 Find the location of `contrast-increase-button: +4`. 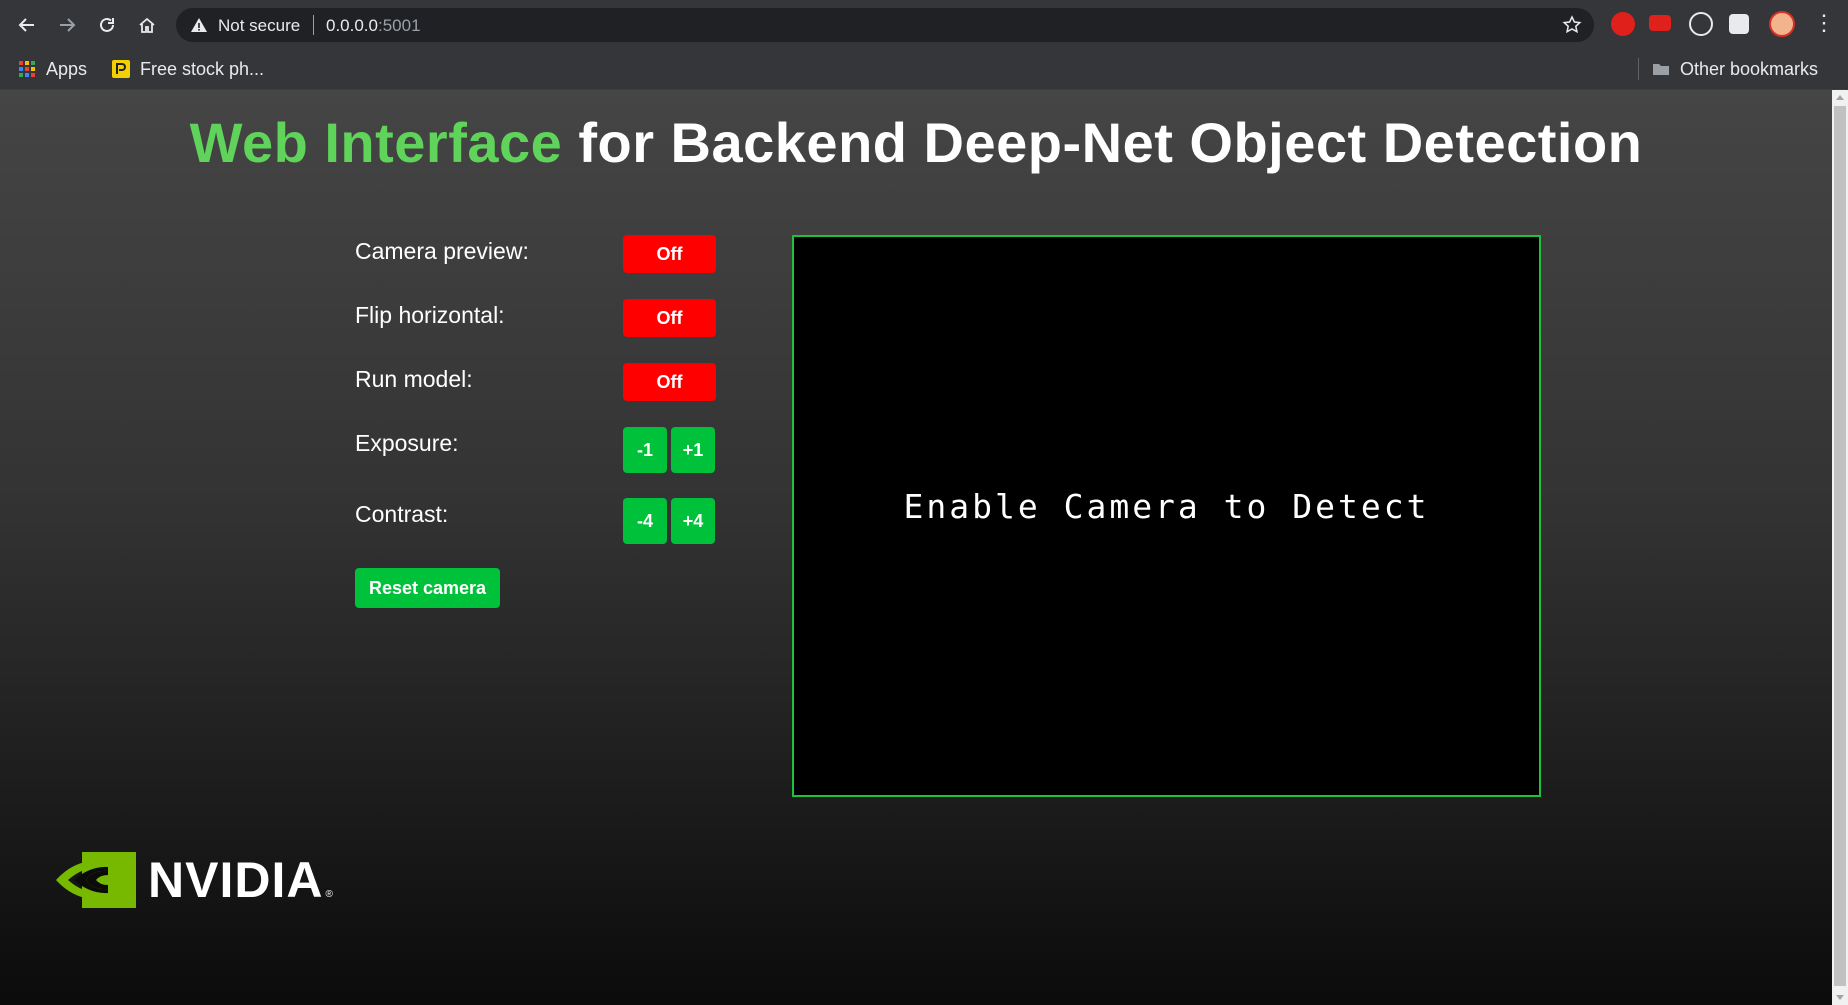

contrast-increase-button: +4 is located at coordinates (693, 521).